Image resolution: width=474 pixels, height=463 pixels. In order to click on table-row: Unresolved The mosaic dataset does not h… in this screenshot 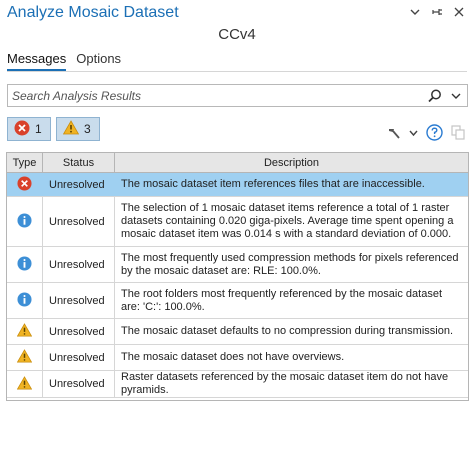, I will do `click(237, 358)`.